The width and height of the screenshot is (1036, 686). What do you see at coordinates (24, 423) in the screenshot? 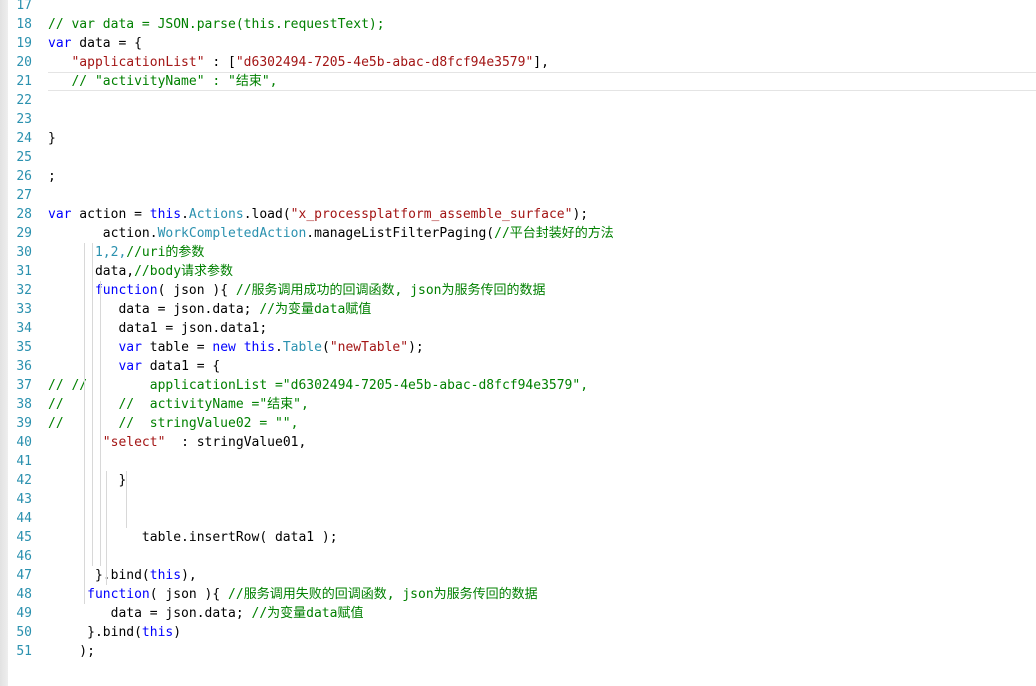
I see `line-number: 39` at bounding box center [24, 423].